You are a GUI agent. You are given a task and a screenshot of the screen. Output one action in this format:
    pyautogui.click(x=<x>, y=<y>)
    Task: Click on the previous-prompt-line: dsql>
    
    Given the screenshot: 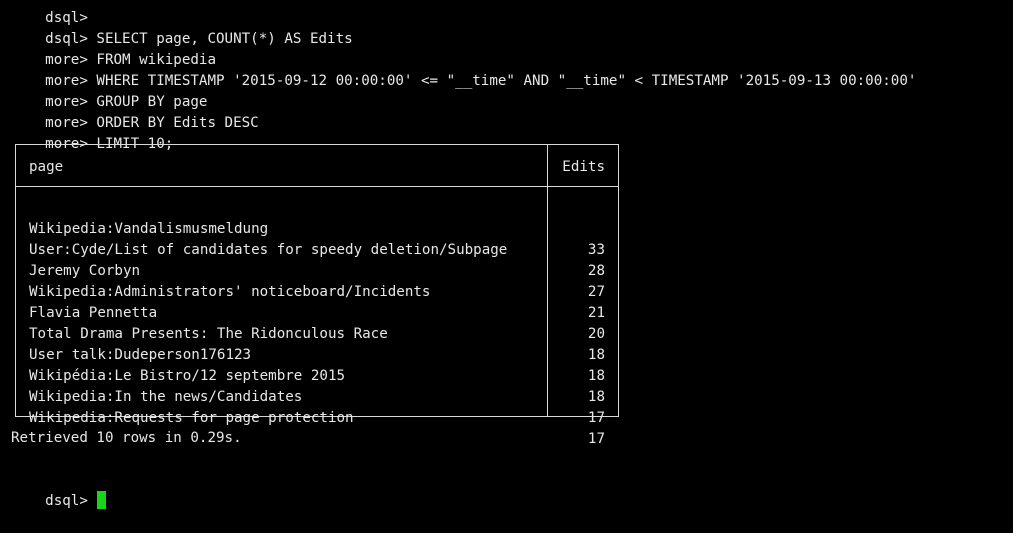 What is the action you would take?
    pyautogui.click(x=49, y=13)
    